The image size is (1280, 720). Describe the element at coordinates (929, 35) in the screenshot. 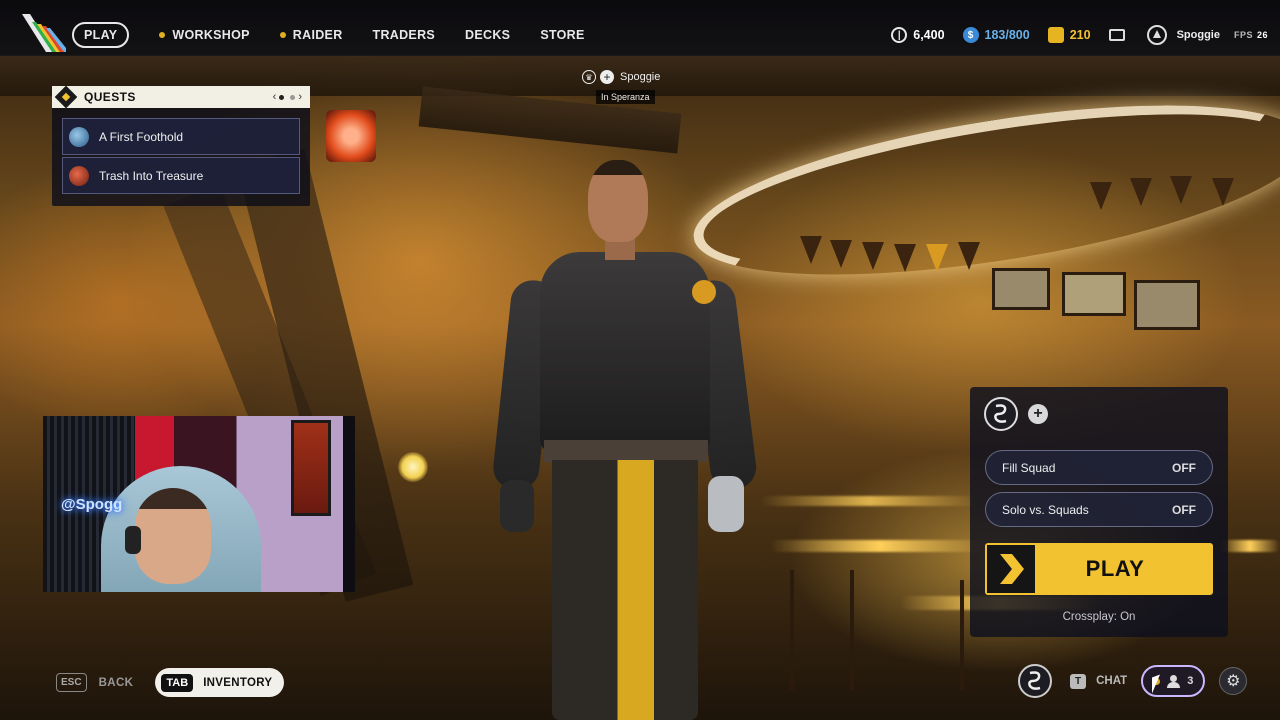

I see `coins-value: 6,400` at that location.